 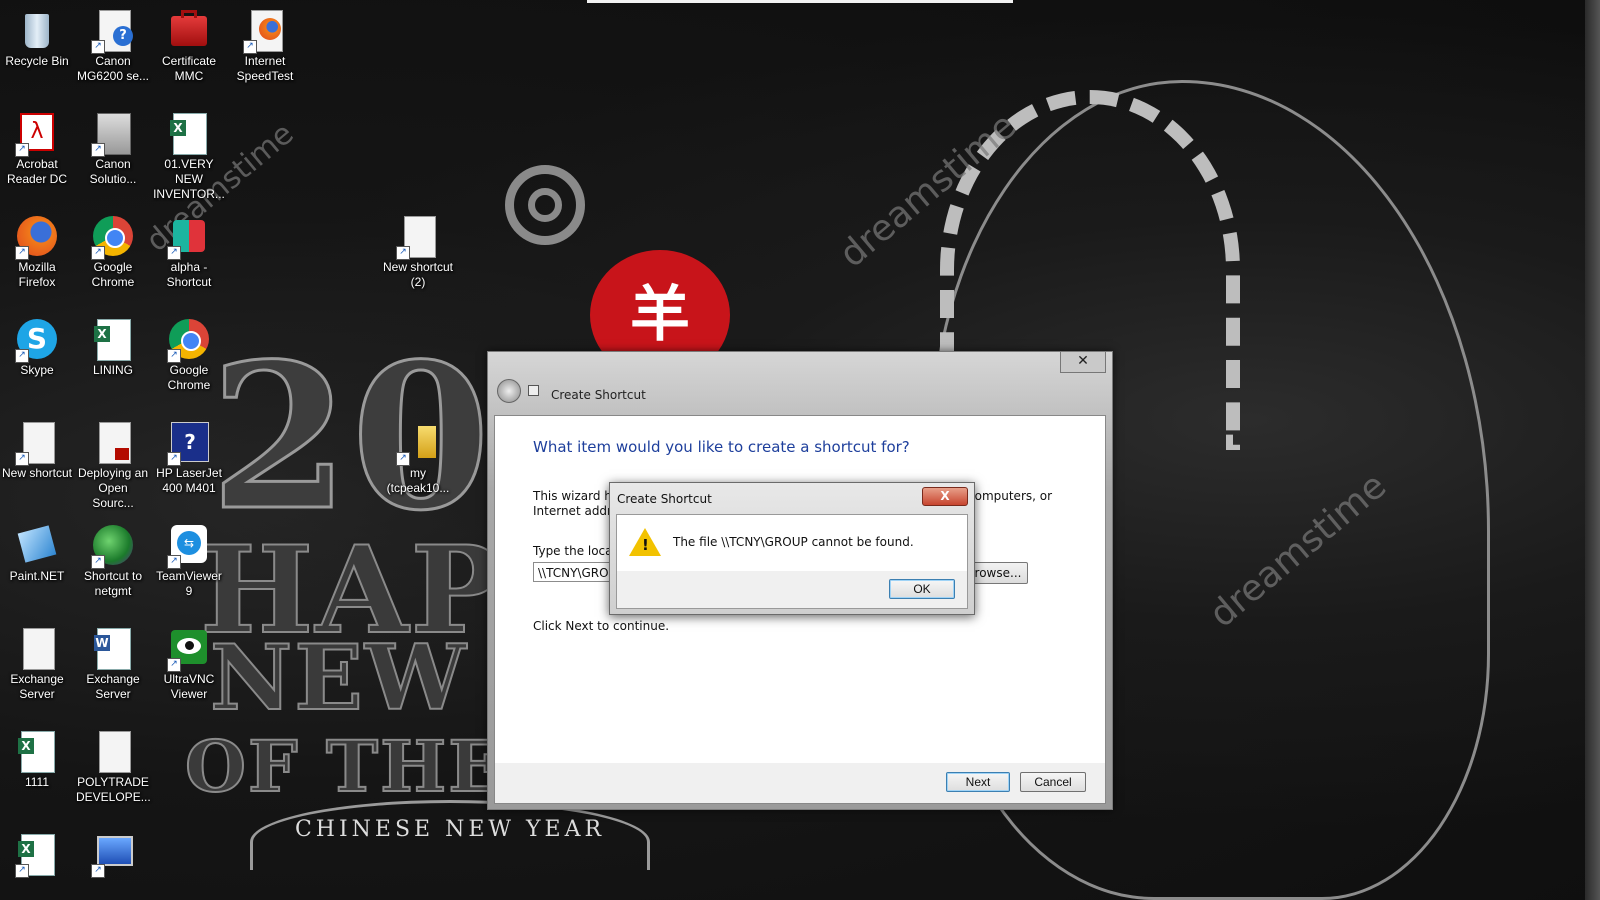 I want to click on wizard-description-line2: Internet addre, so click(x=576, y=511).